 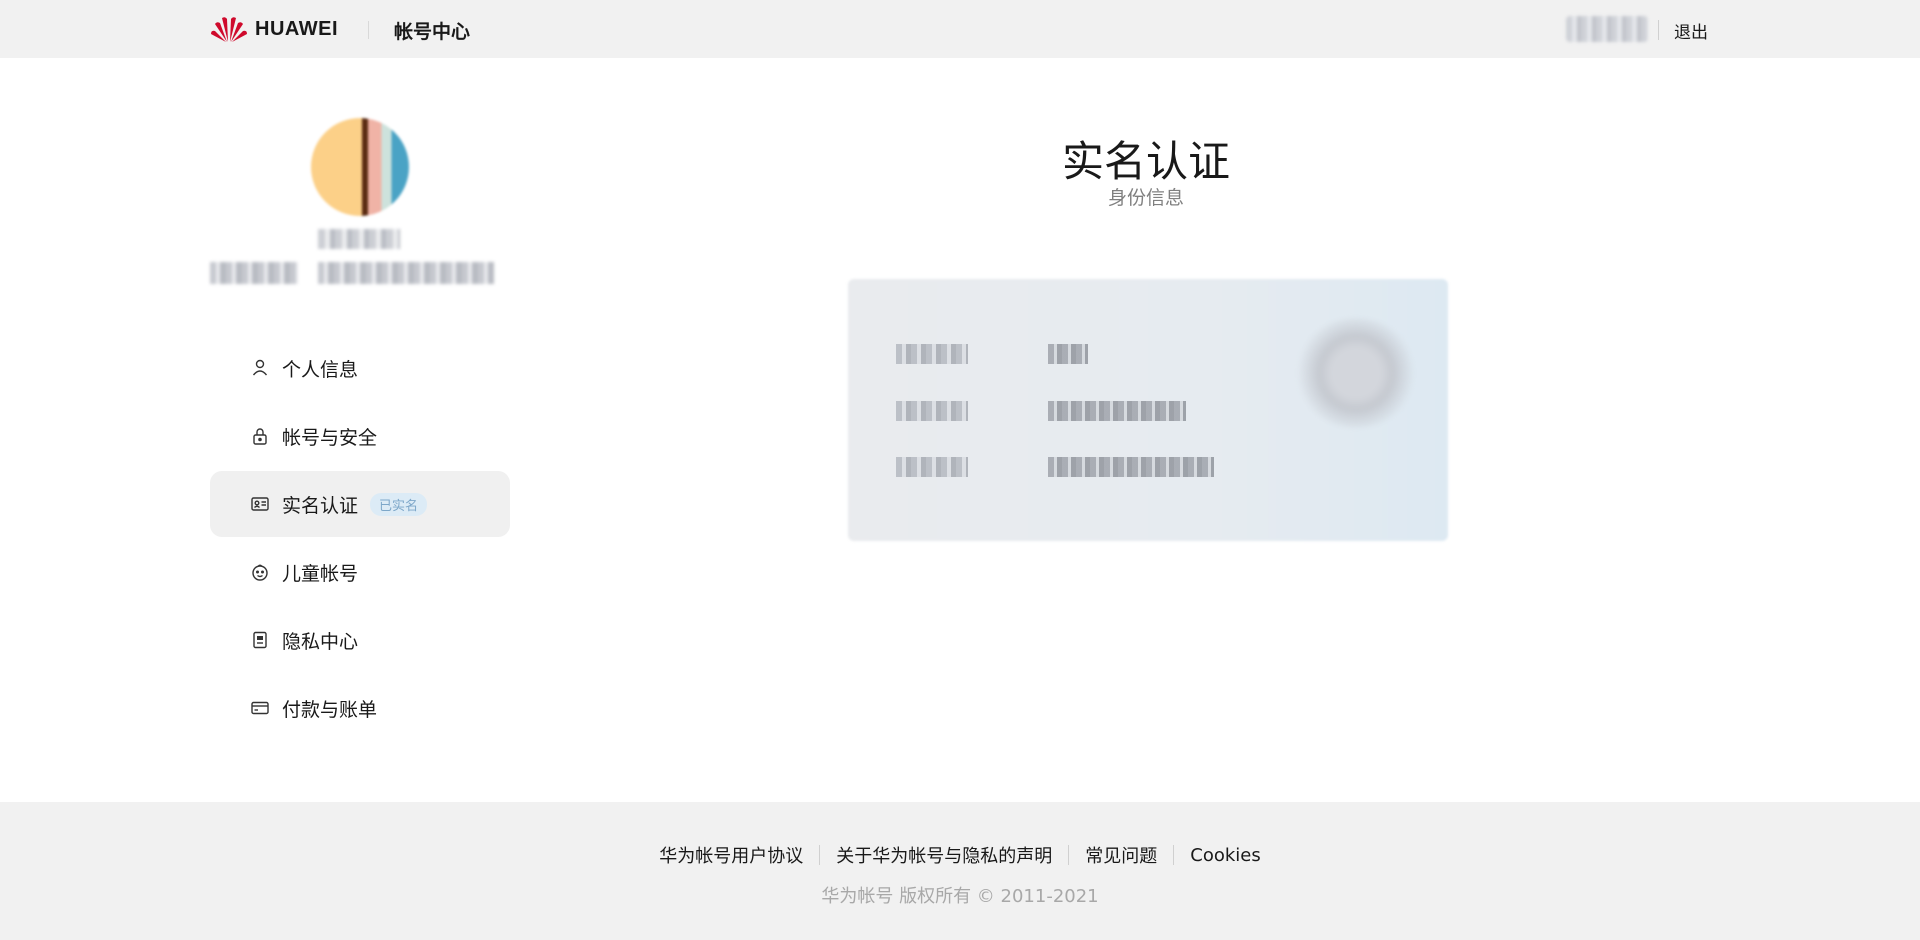 I want to click on page-title: 实名认证, so click(x=1145, y=161).